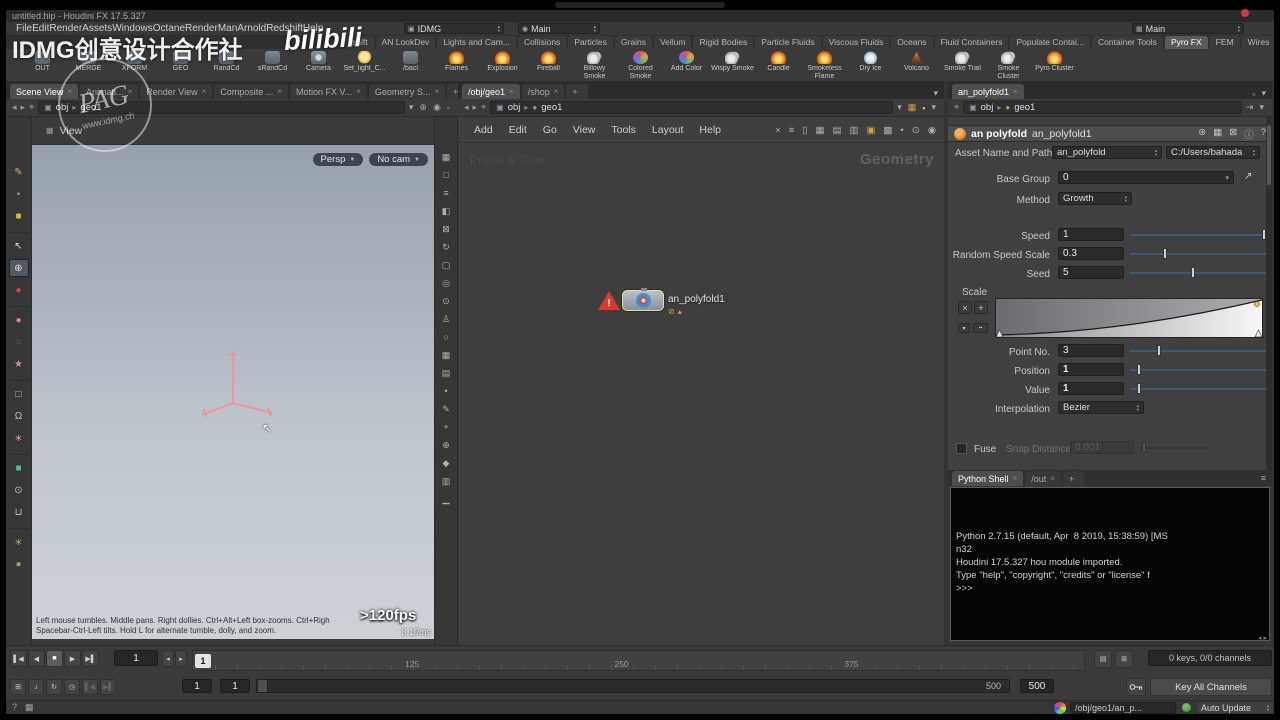  Describe the element at coordinates (988, 91) in the screenshot. I see `pane-tab: an_polyfold1 ×` at that location.